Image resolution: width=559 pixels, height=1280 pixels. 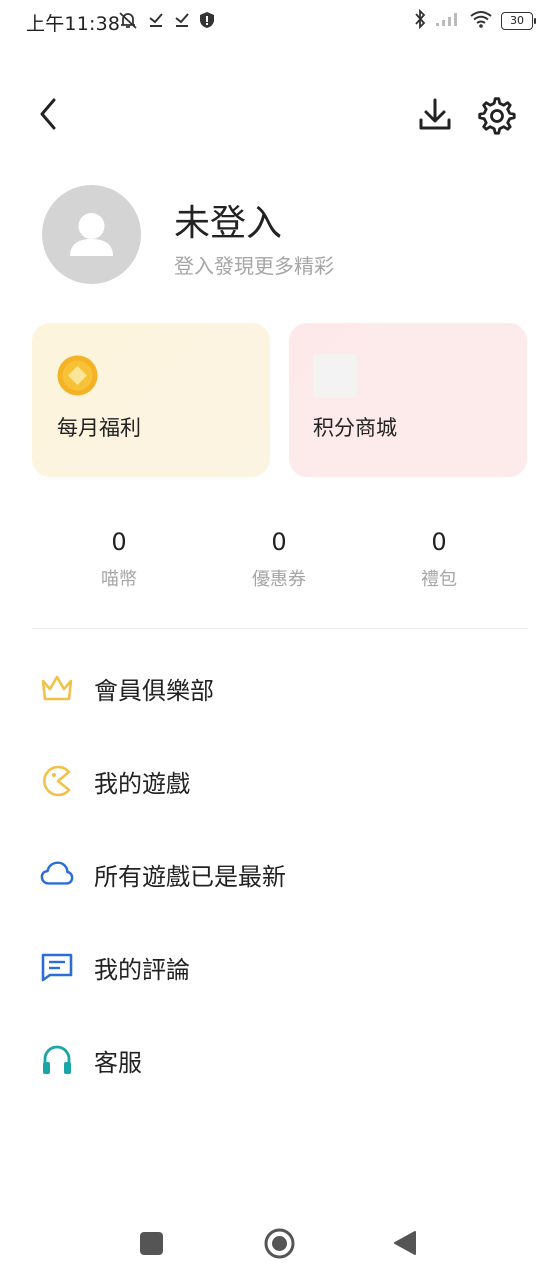 I want to click on avatar, so click(x=91, y=234).